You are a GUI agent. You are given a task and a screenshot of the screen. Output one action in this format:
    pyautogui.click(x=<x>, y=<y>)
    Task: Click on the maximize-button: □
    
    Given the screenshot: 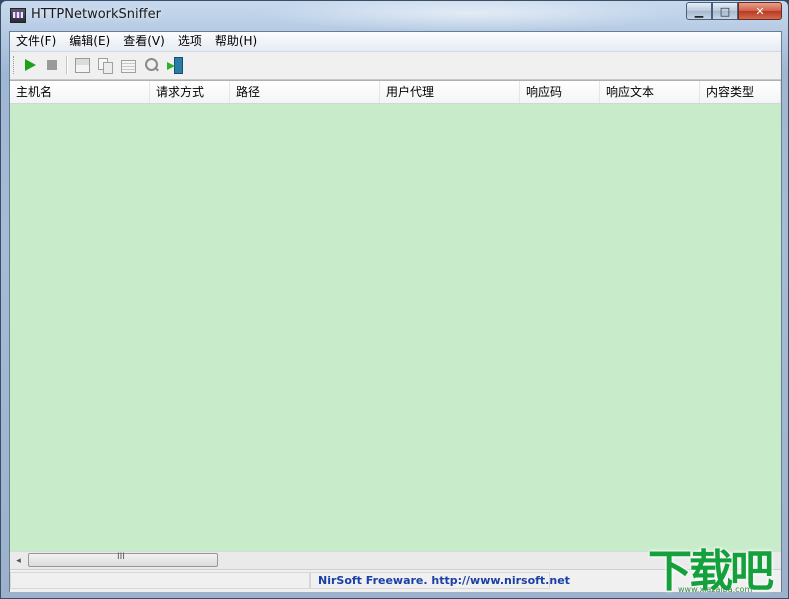 What is the action you would take?
    pyautogui.click(x=725, y=11)
    